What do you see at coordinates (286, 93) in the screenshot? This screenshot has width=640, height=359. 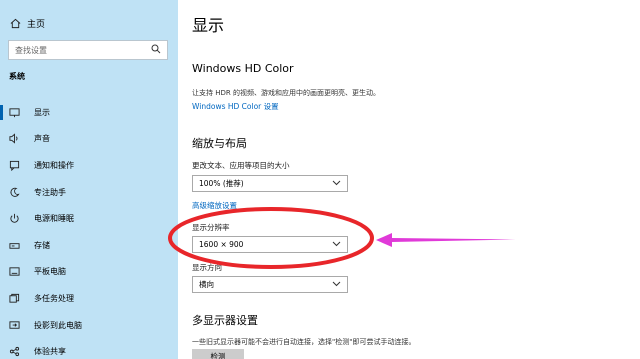 I see `hd-color-description: 让支持 HDR 的视频、游戏和应用中的画面更明亮、更生动。` at bounding box center [286, 93].